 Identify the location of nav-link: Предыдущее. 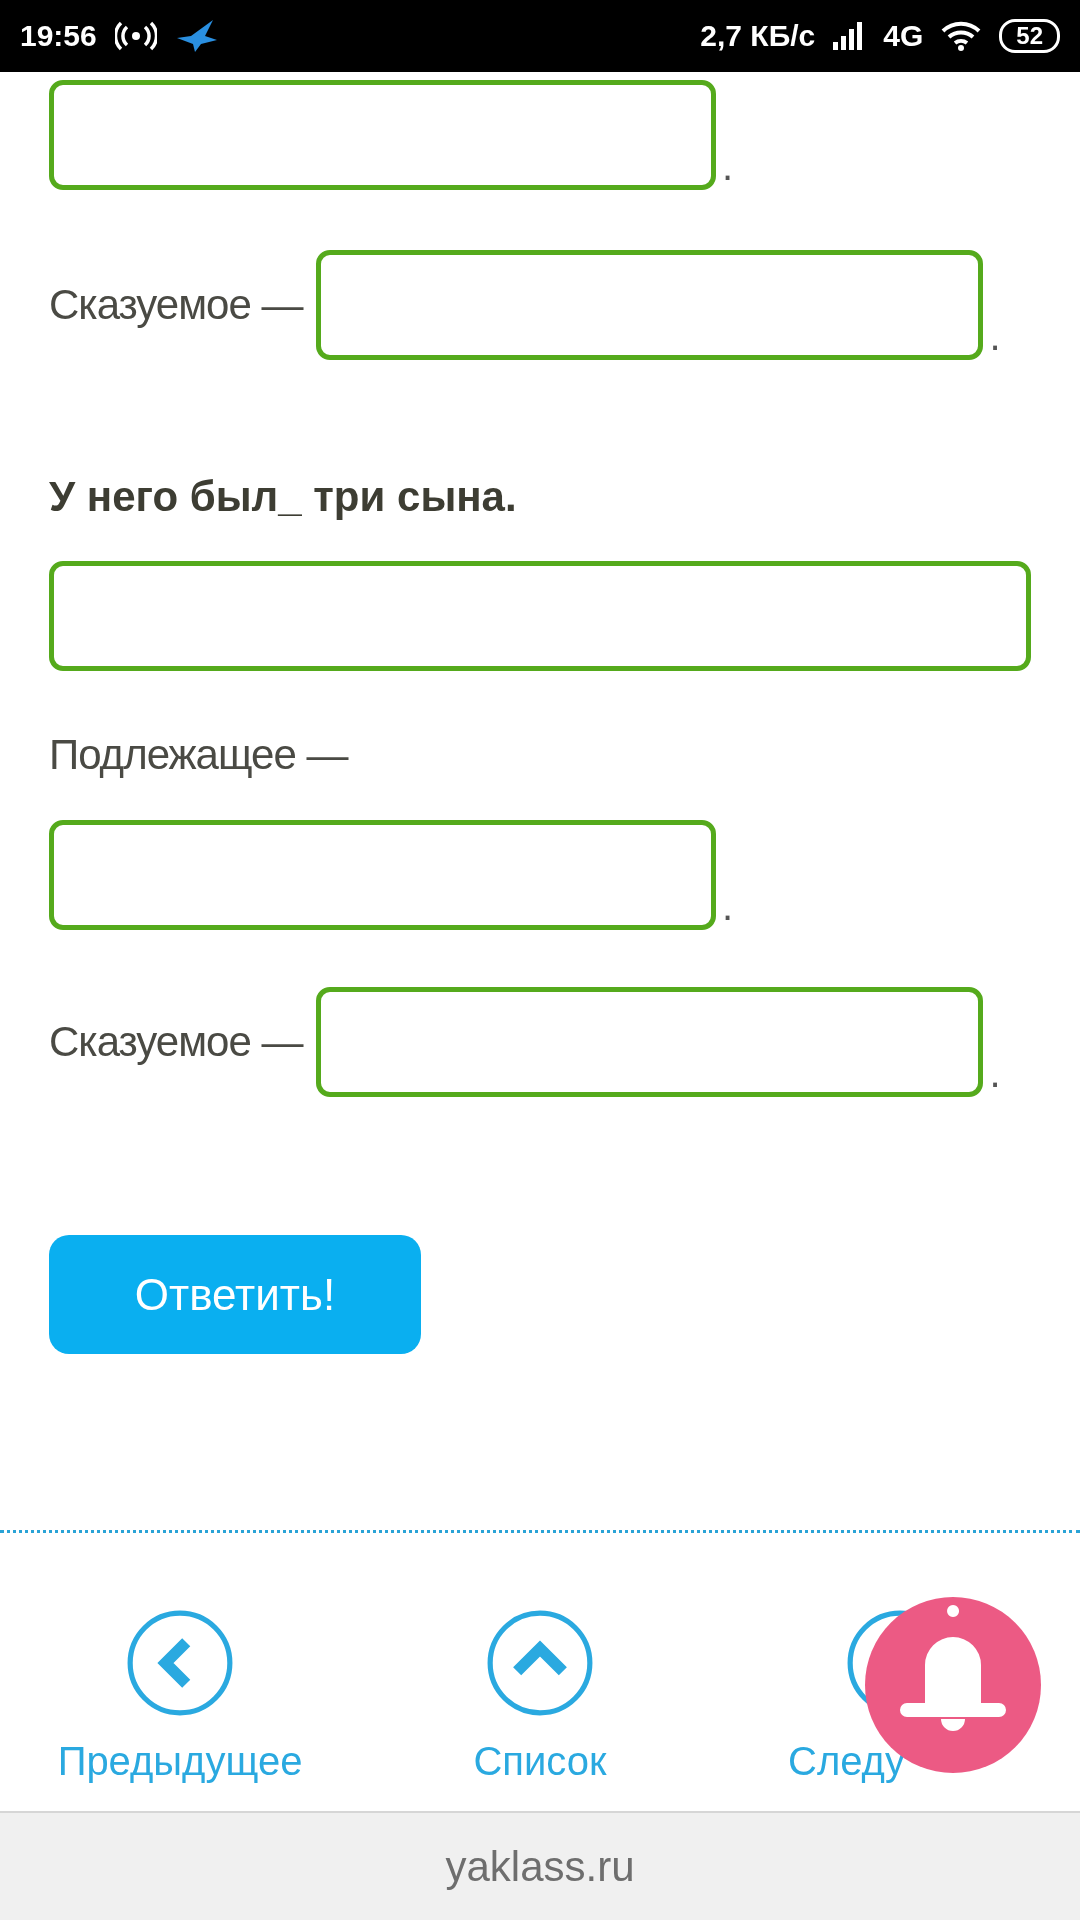
(180, 1672).